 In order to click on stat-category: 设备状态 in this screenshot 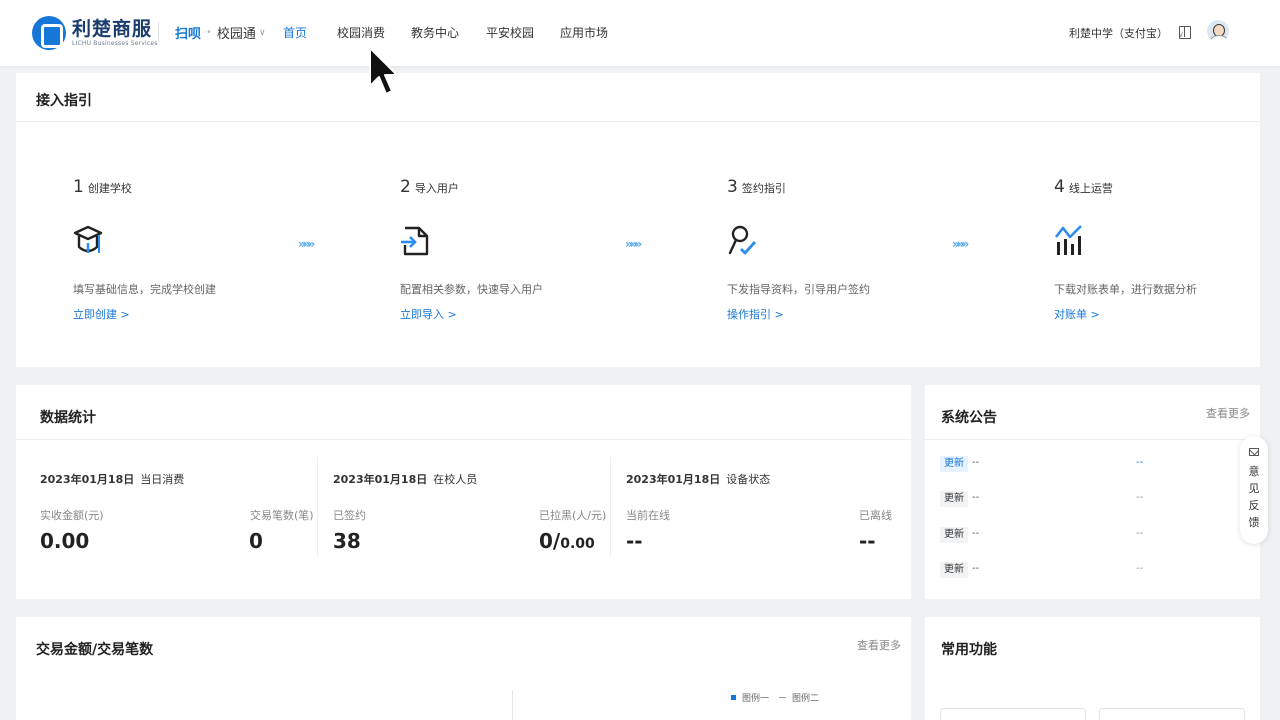, I will do `click(748, 479)`.